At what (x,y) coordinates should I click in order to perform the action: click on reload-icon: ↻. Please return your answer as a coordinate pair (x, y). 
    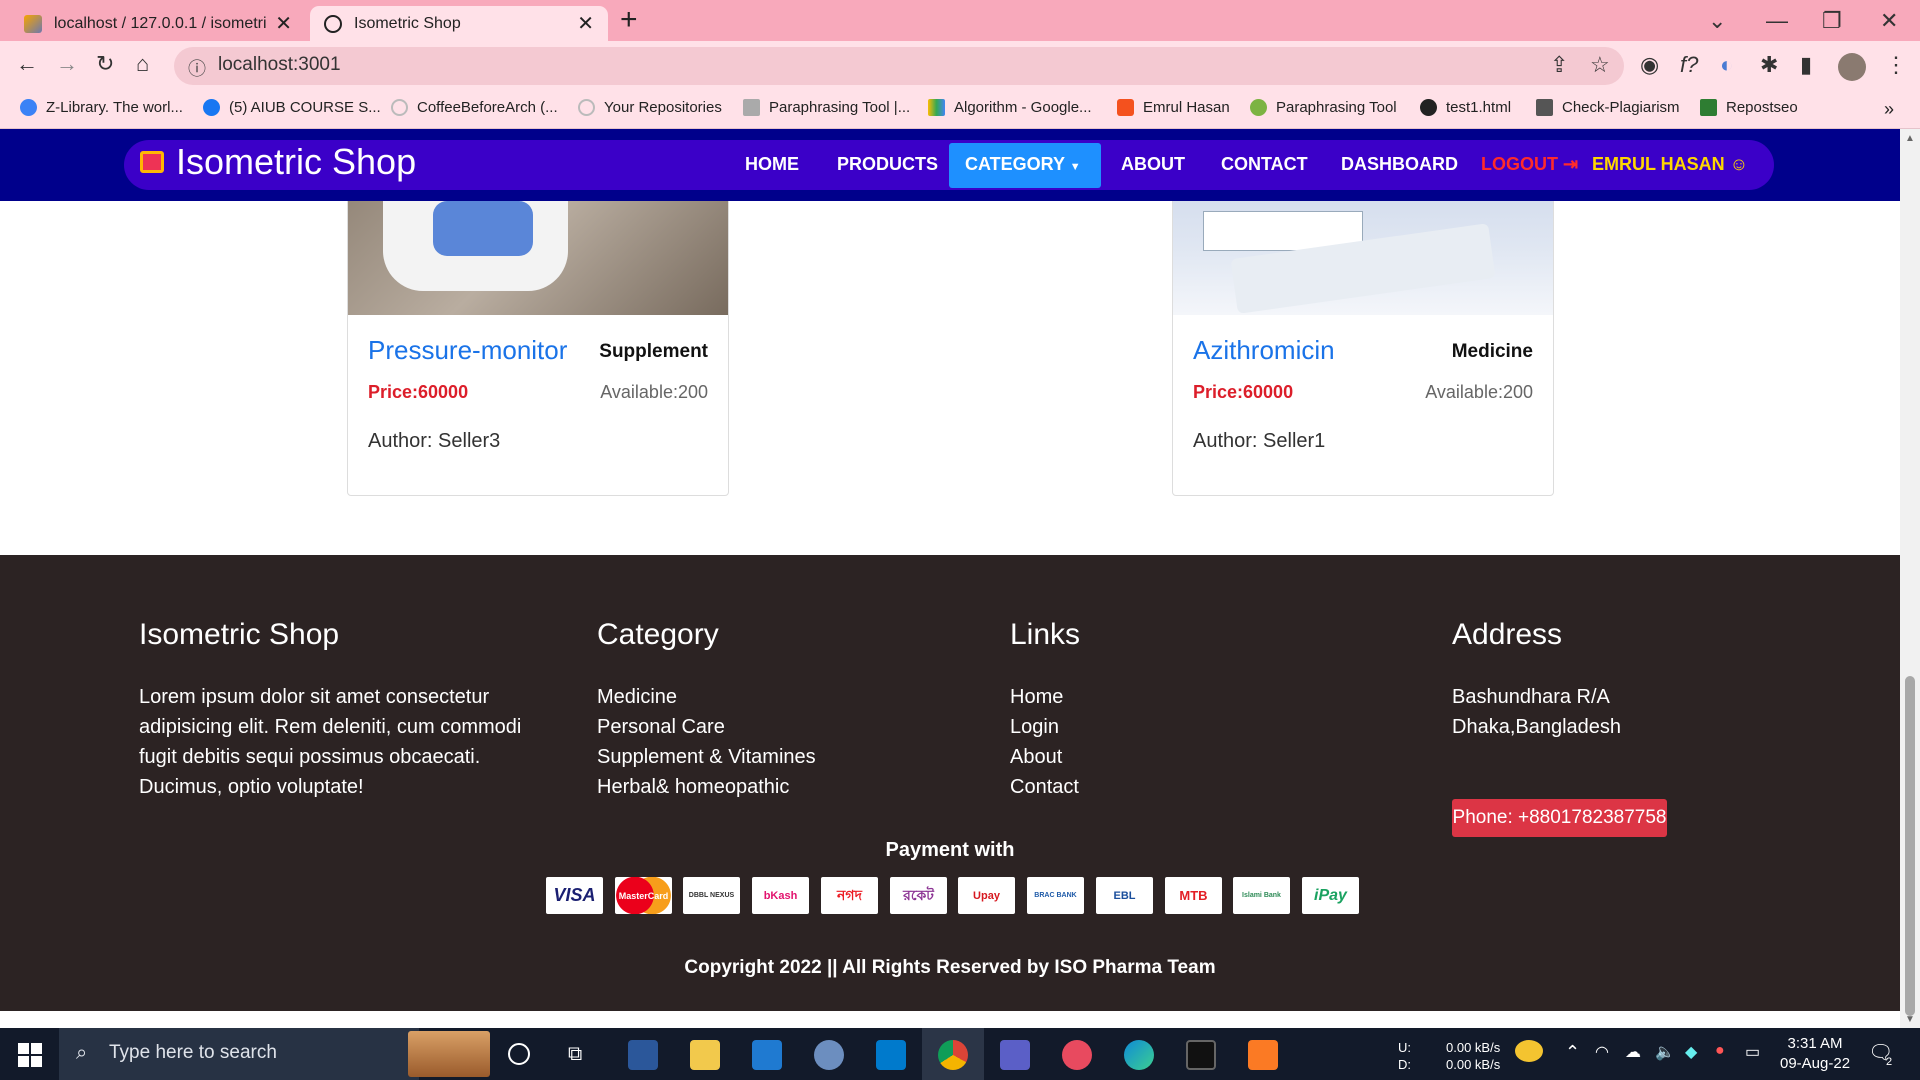
    Looking at the image, I should click on (105, 64).